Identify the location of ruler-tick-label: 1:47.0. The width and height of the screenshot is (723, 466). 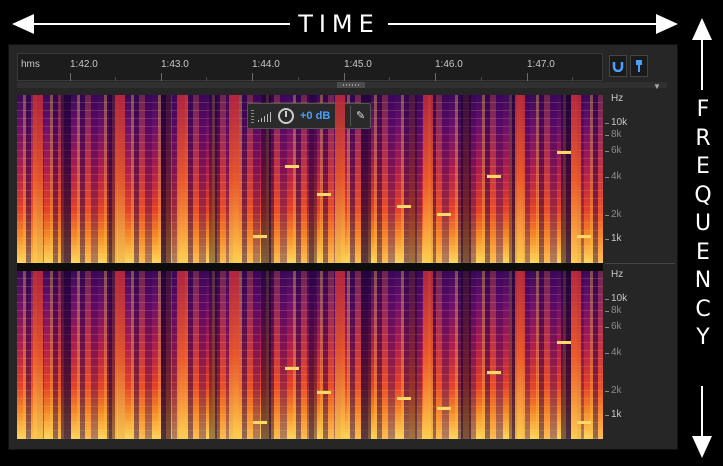
(541, 64).